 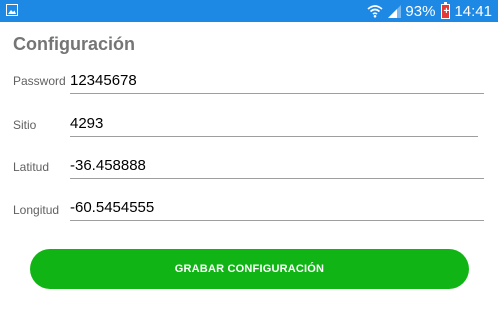 I want to click on signal-icon, so click(x=395, y=11).